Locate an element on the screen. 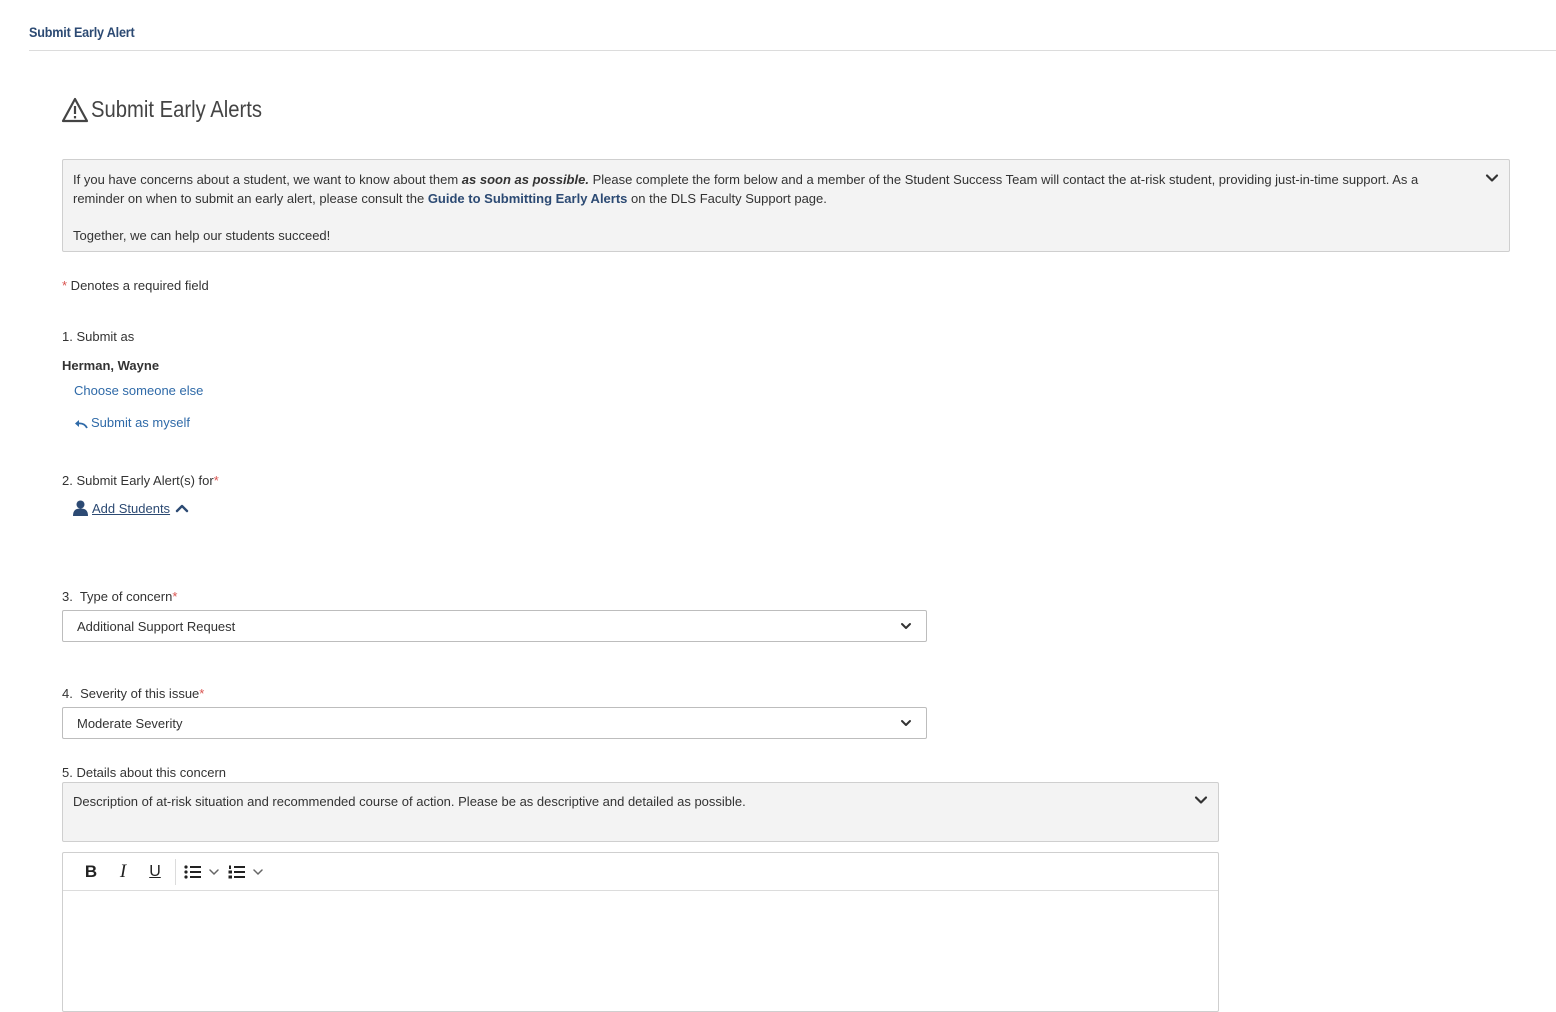  required-note: * Denotes a required field is located at coordinates (135, 285).